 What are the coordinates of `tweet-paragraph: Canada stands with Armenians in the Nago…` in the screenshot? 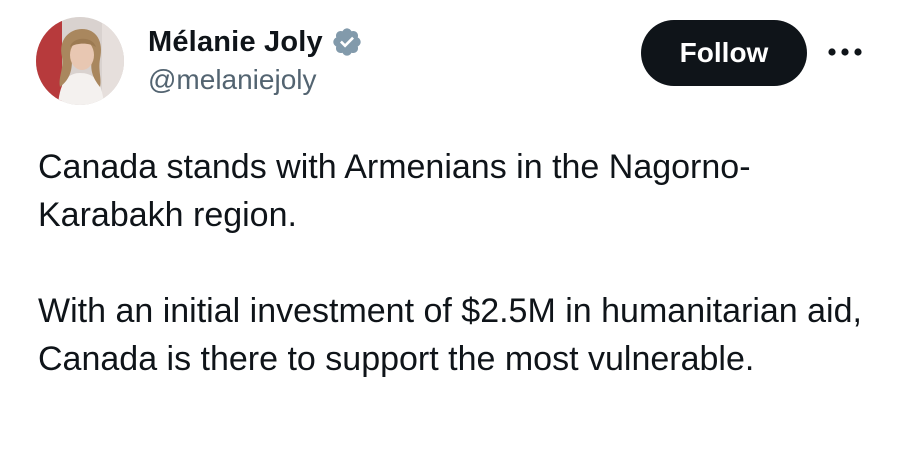 It's located at (394, 191).